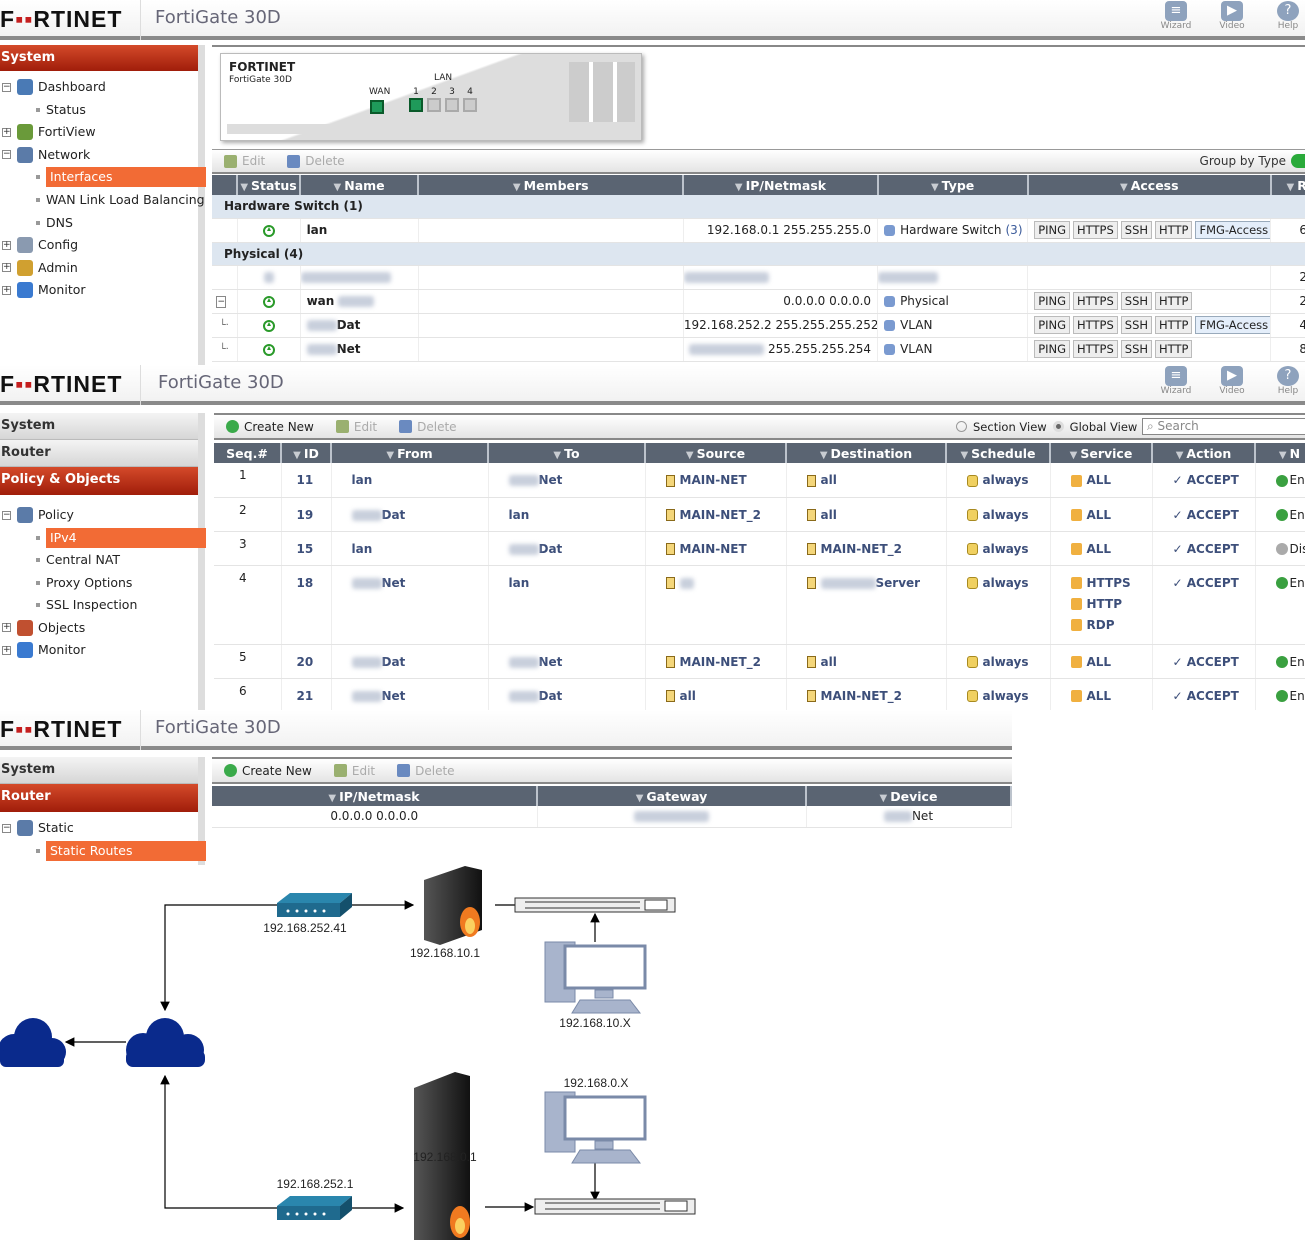  What do you see at coordinates (445, 953) in the screenshot?
I see `firewall-top-ip: 192.168.10.1` at bounding box center [445, 953].